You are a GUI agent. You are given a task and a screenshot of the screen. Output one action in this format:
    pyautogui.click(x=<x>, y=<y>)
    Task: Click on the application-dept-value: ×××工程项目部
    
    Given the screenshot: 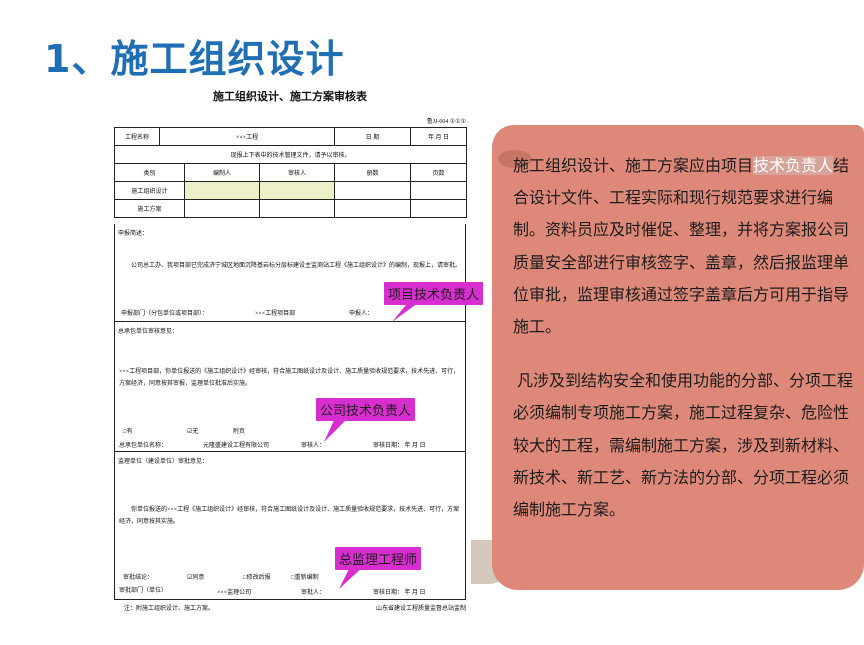 What is the action you would take?
    pyautogui.click(x=275, y=314)
    